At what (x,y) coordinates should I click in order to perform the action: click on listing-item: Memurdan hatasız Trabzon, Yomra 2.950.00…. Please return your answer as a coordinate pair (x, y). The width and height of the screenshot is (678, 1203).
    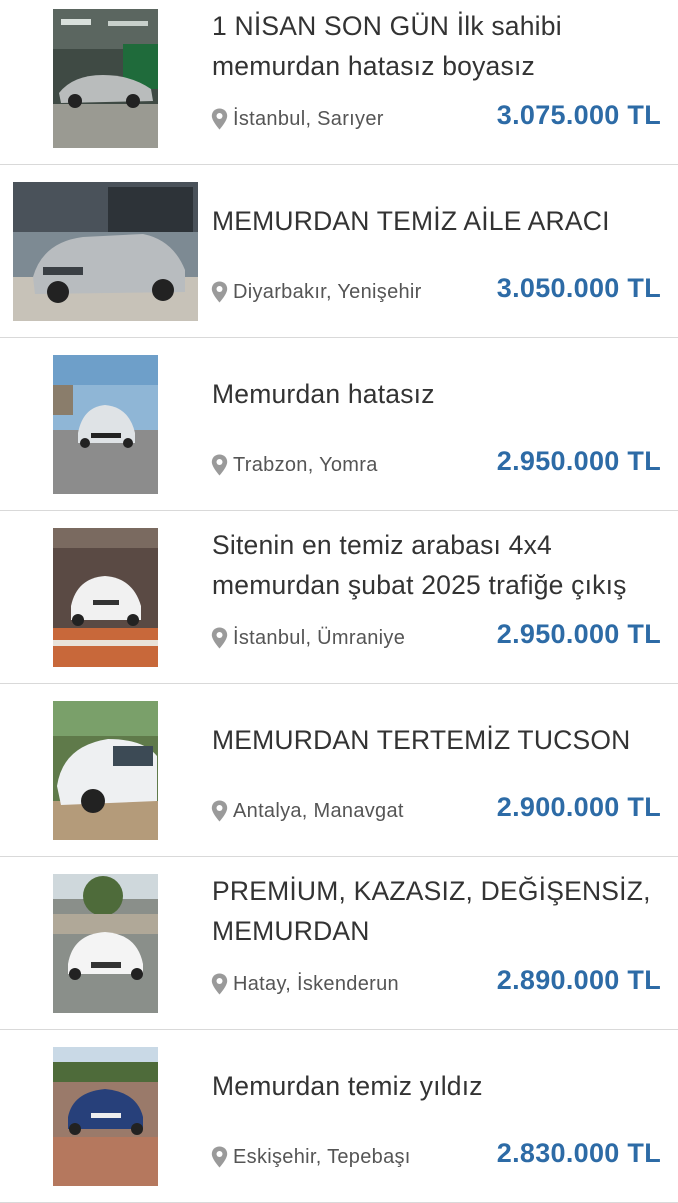
    Looking at the image, I should click on (339, 424).